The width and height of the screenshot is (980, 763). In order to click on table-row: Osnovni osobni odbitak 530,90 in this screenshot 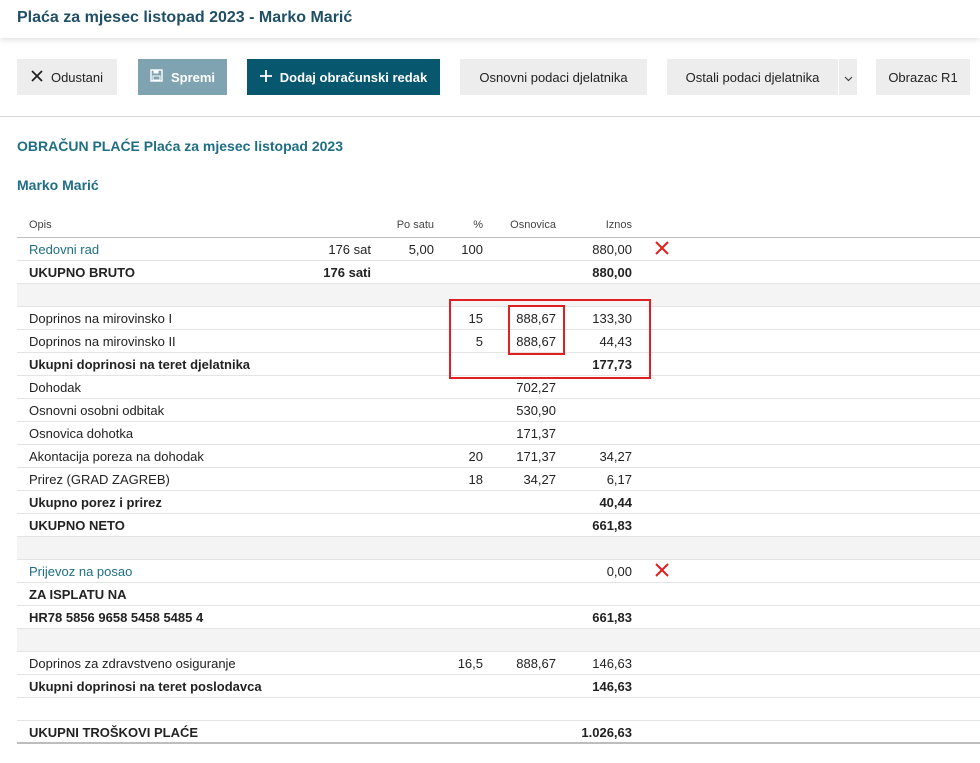, I will do `click(498, 410)`.